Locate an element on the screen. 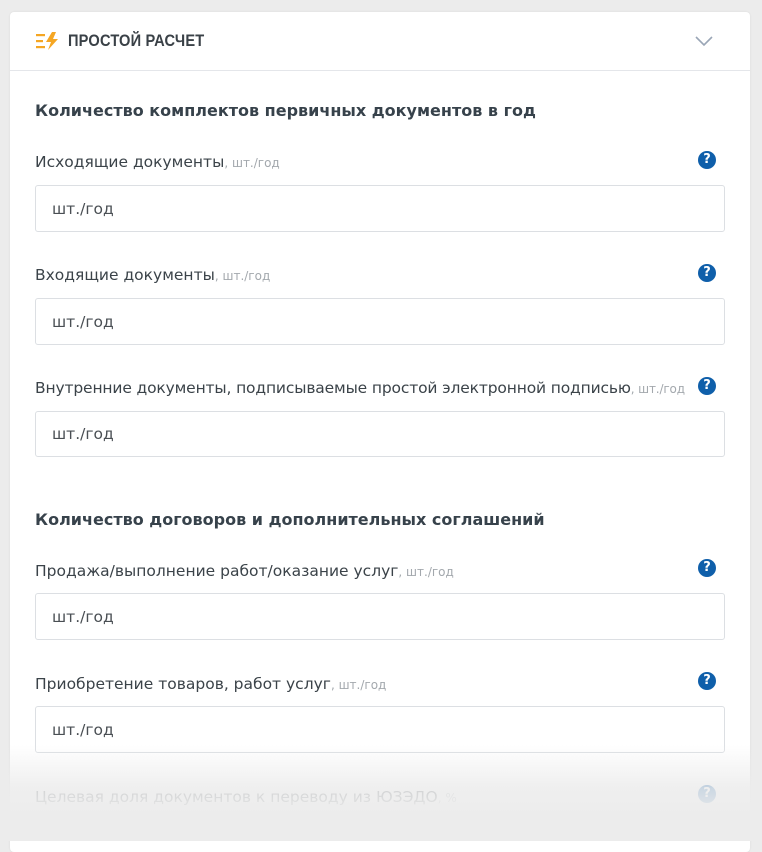 This screenshot has height=852, width=762. incoming-docs-input is located at coordinates (380, 321).